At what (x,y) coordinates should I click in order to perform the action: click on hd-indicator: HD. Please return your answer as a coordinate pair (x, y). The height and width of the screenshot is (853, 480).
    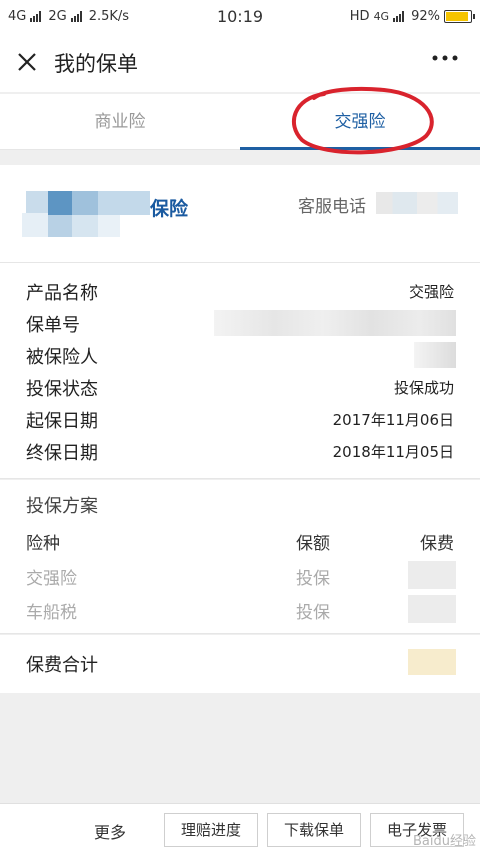
    Looking at the image, I should click on (359, 16).